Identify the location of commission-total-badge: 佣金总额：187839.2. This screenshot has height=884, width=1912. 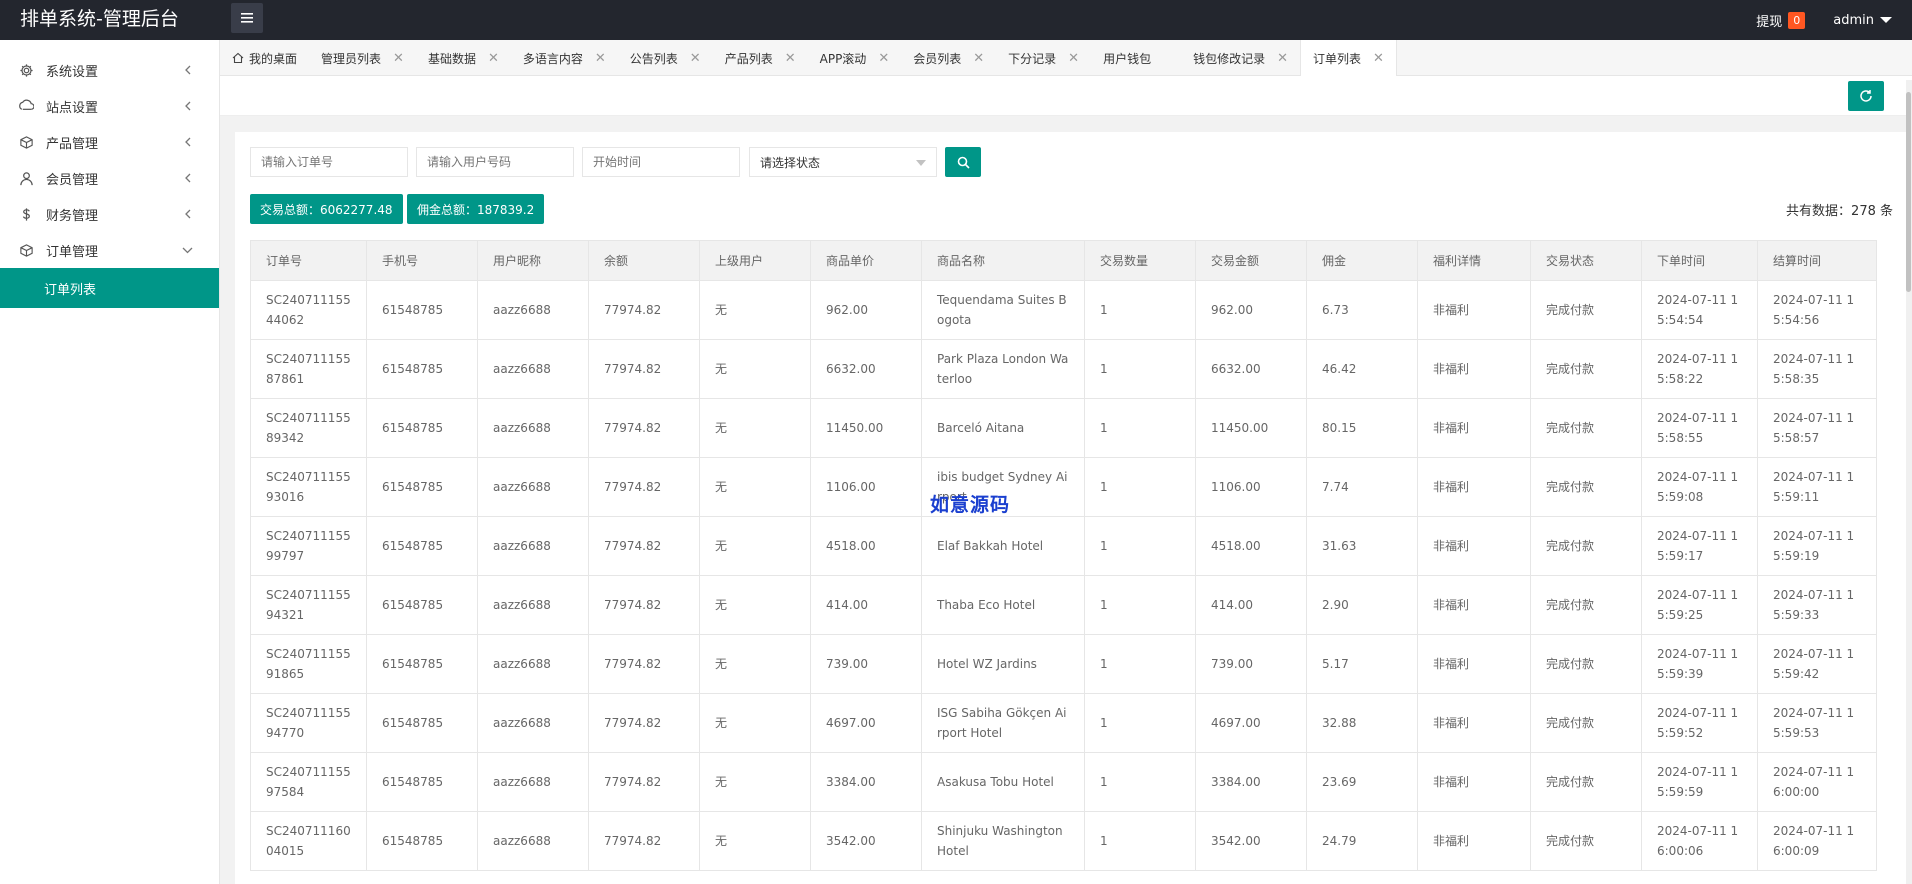
(476, 209).